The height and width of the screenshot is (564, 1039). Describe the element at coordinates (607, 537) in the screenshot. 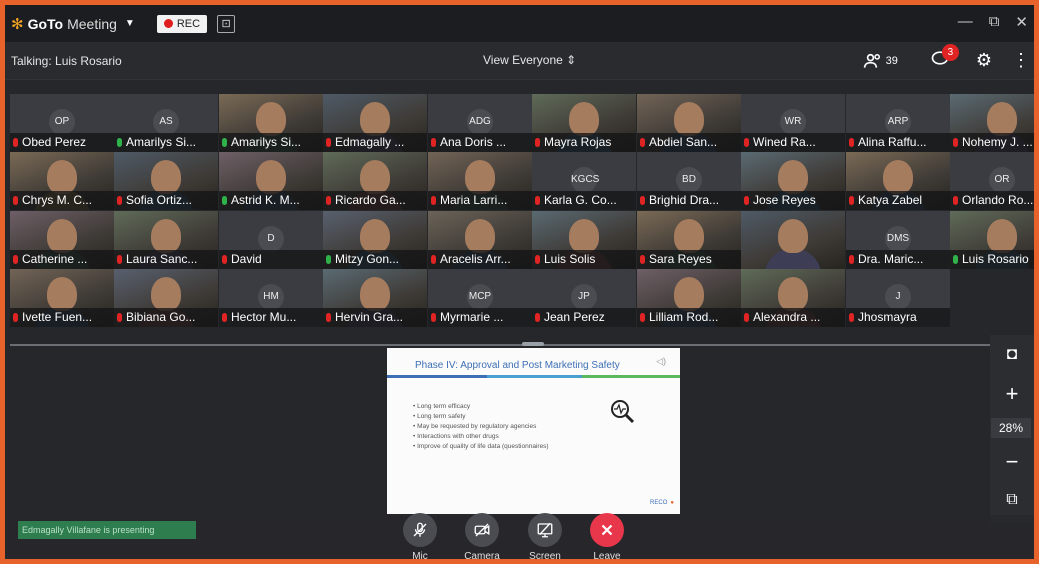

I see `leave-button: Leave` at that location.